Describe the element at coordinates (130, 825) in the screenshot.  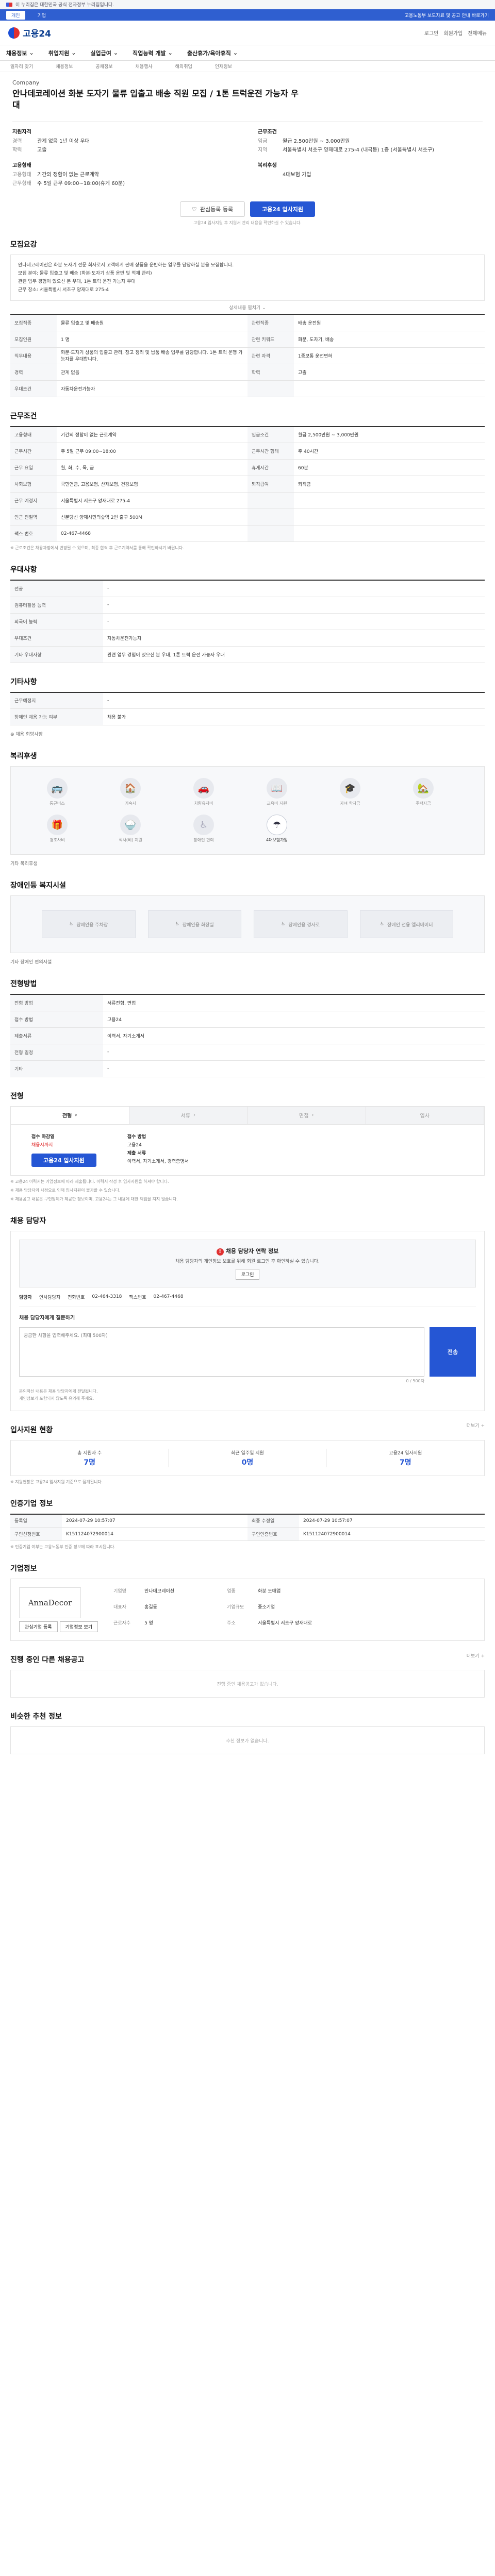
I see `meal-icon: 🍚` at that location.